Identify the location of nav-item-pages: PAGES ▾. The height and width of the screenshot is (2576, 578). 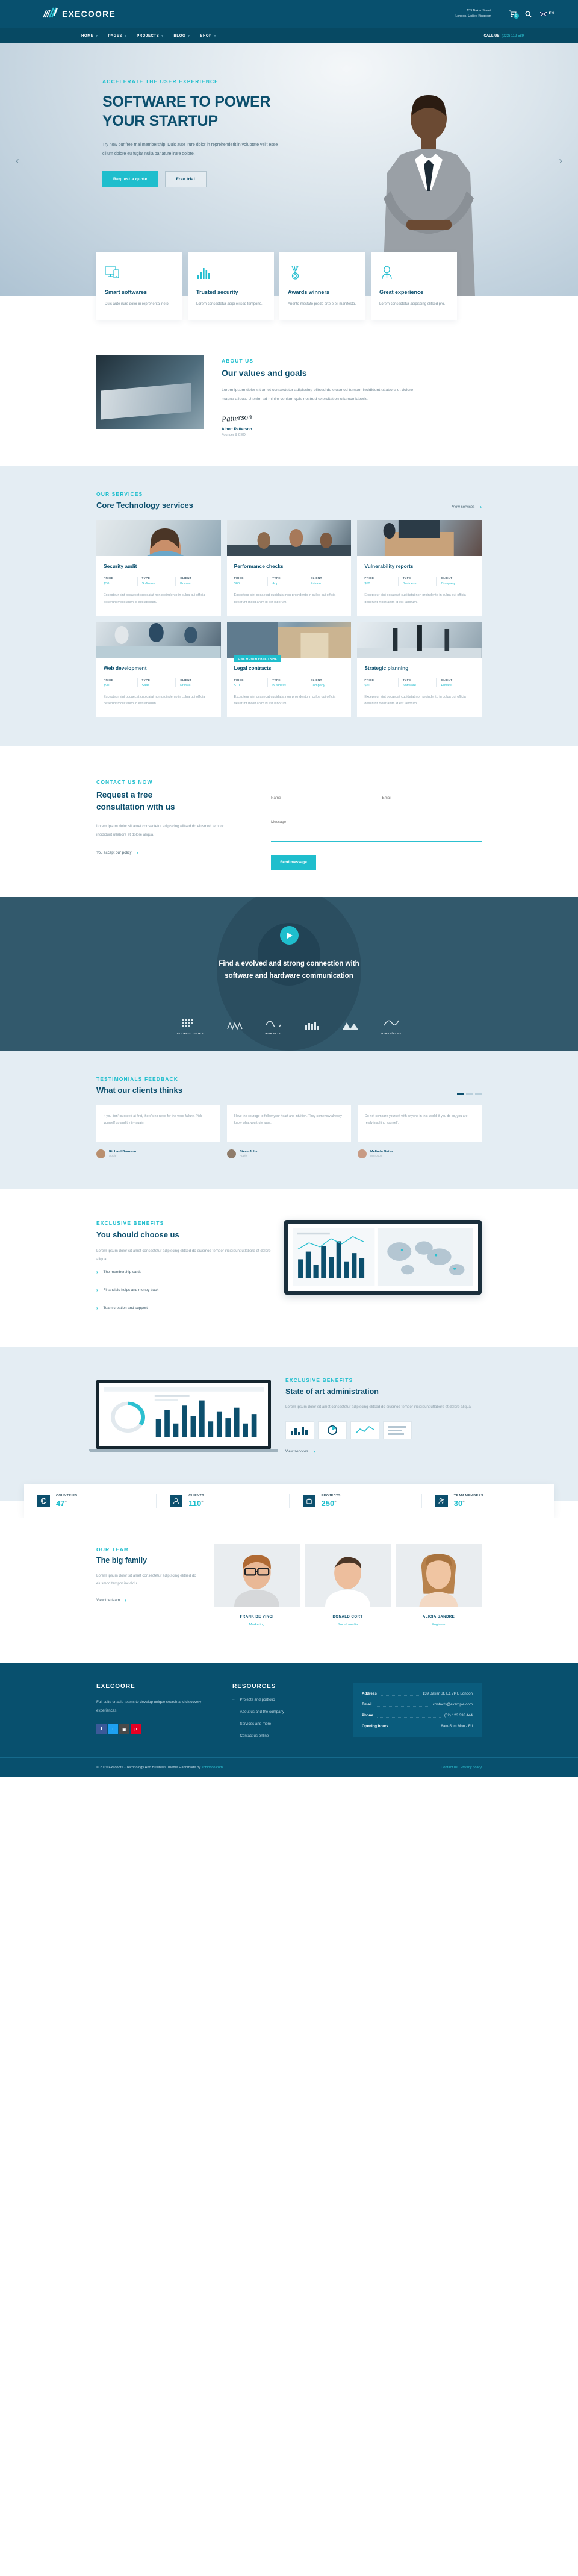
(117, 36).